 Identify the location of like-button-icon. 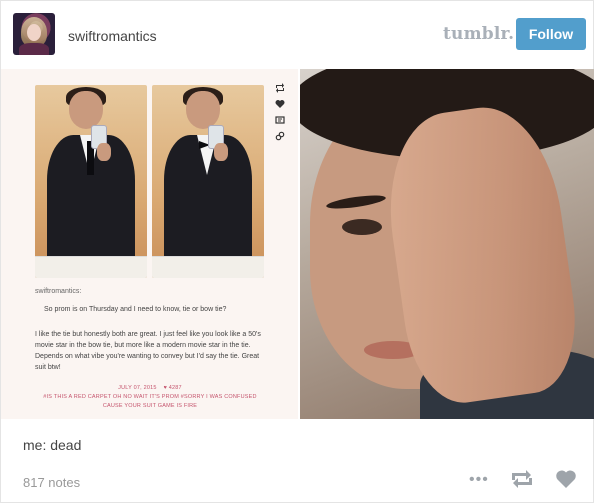
(566, 479).